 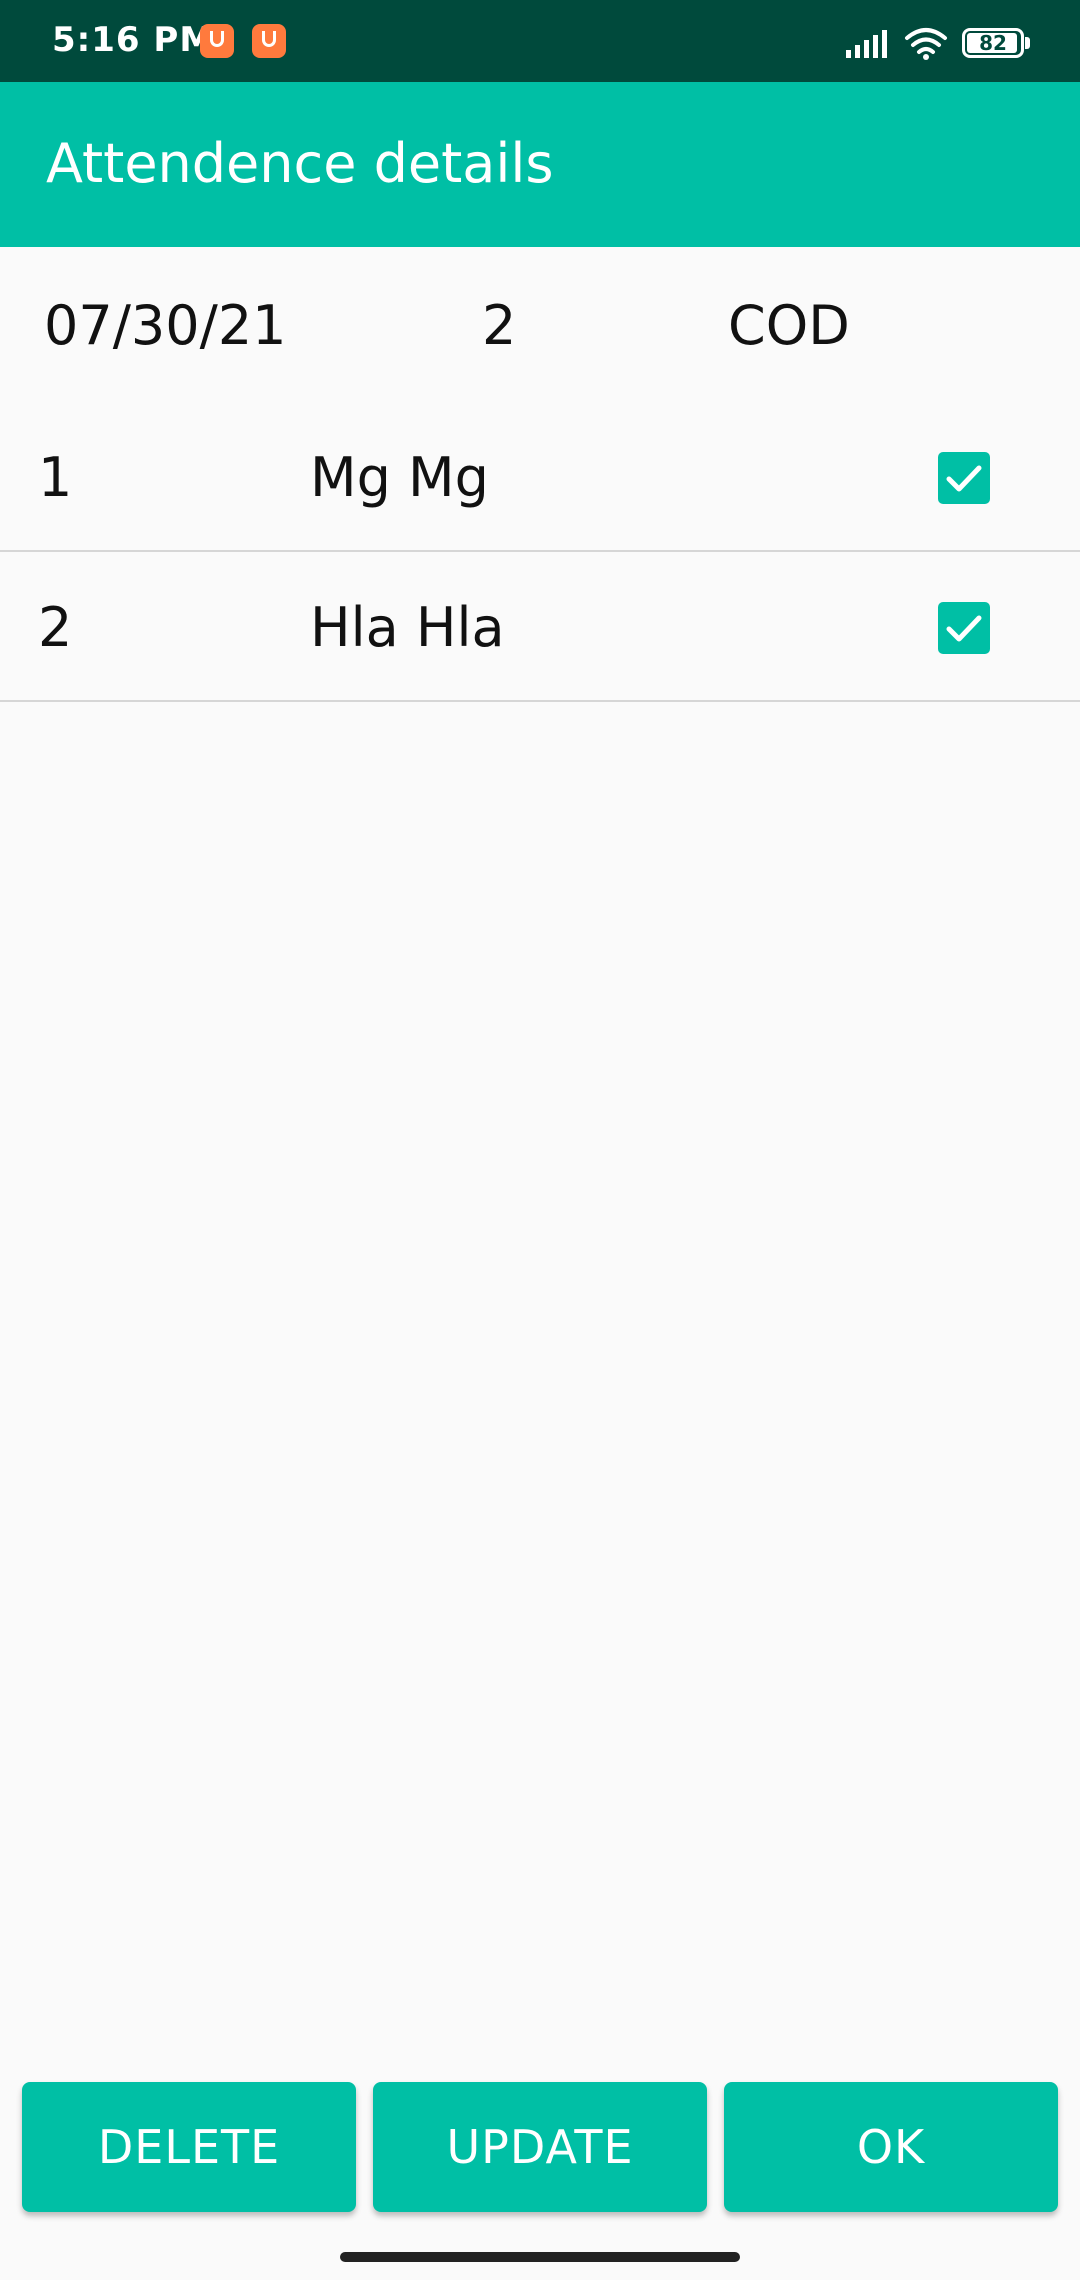 I want to click on ok-button: OK, so click(x=891, y=2147).